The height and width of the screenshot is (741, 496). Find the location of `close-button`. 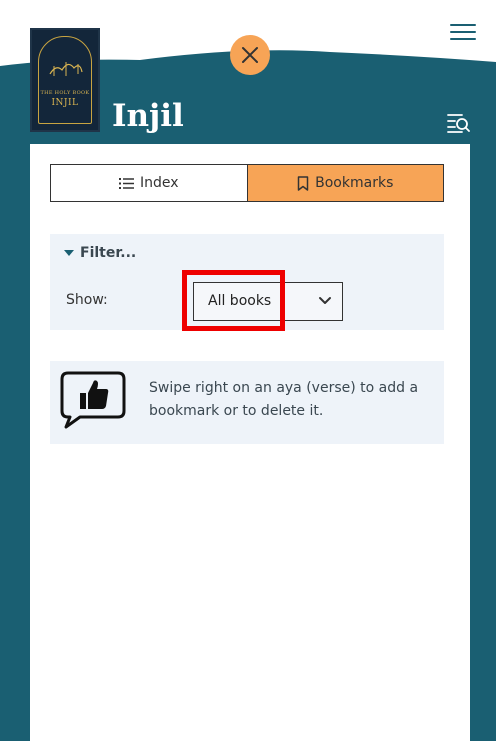

close-button is located at coordinates (250, 55).